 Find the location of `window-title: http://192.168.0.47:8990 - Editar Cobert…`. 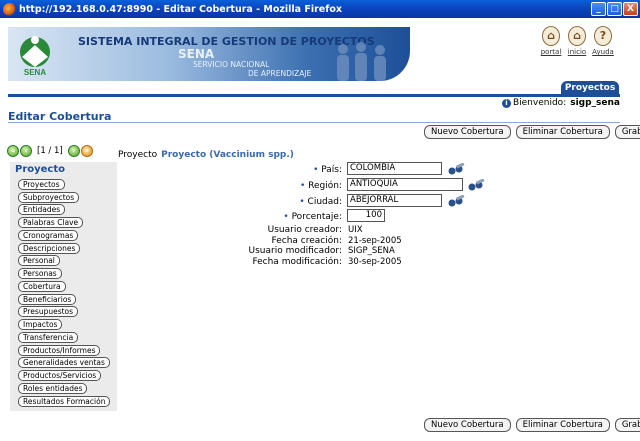

window-title: http://192.168.0.47:8990 - Editar Cobert… is located at coordinates (181, 9).